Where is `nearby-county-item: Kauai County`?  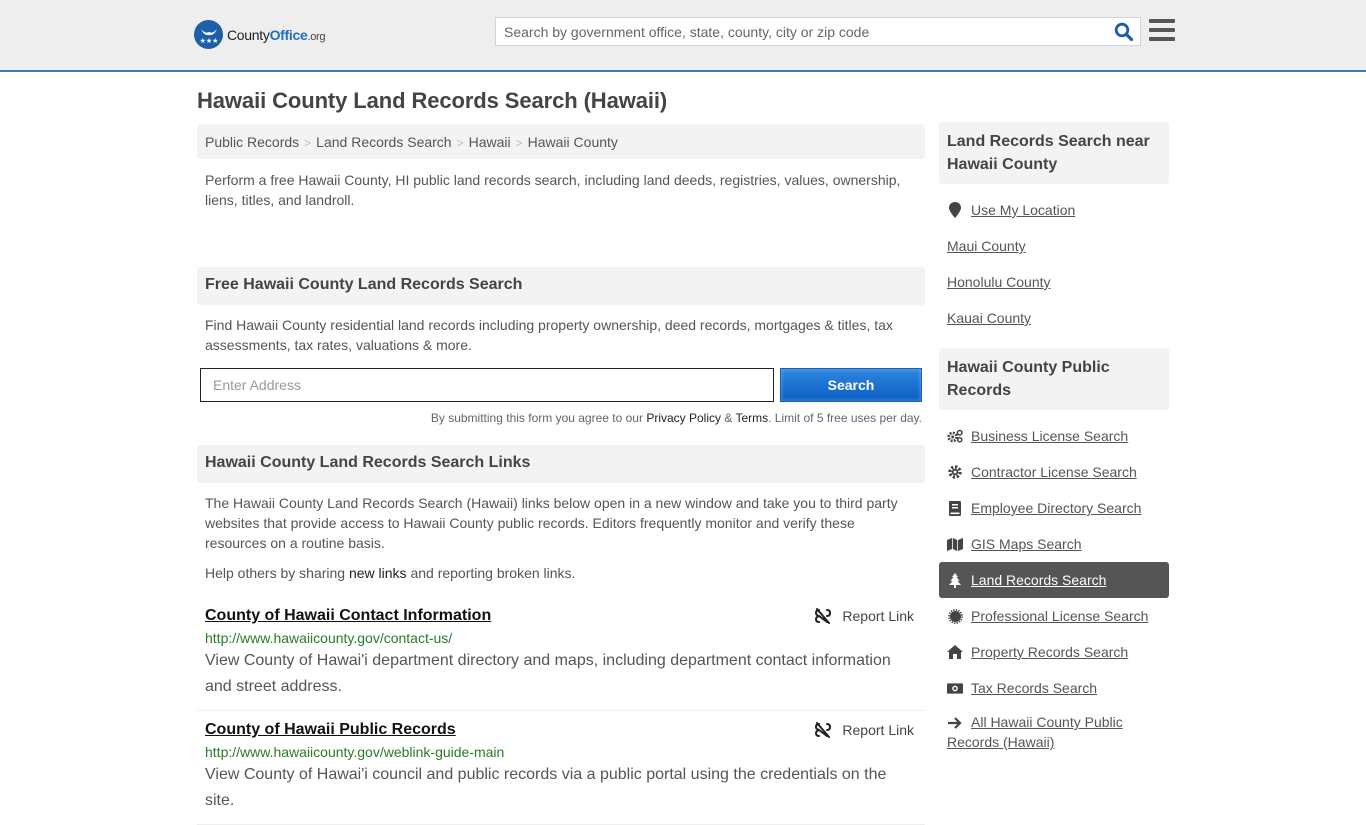 nearby-county-item: Kauai County is located at coordinates (1054, 318).